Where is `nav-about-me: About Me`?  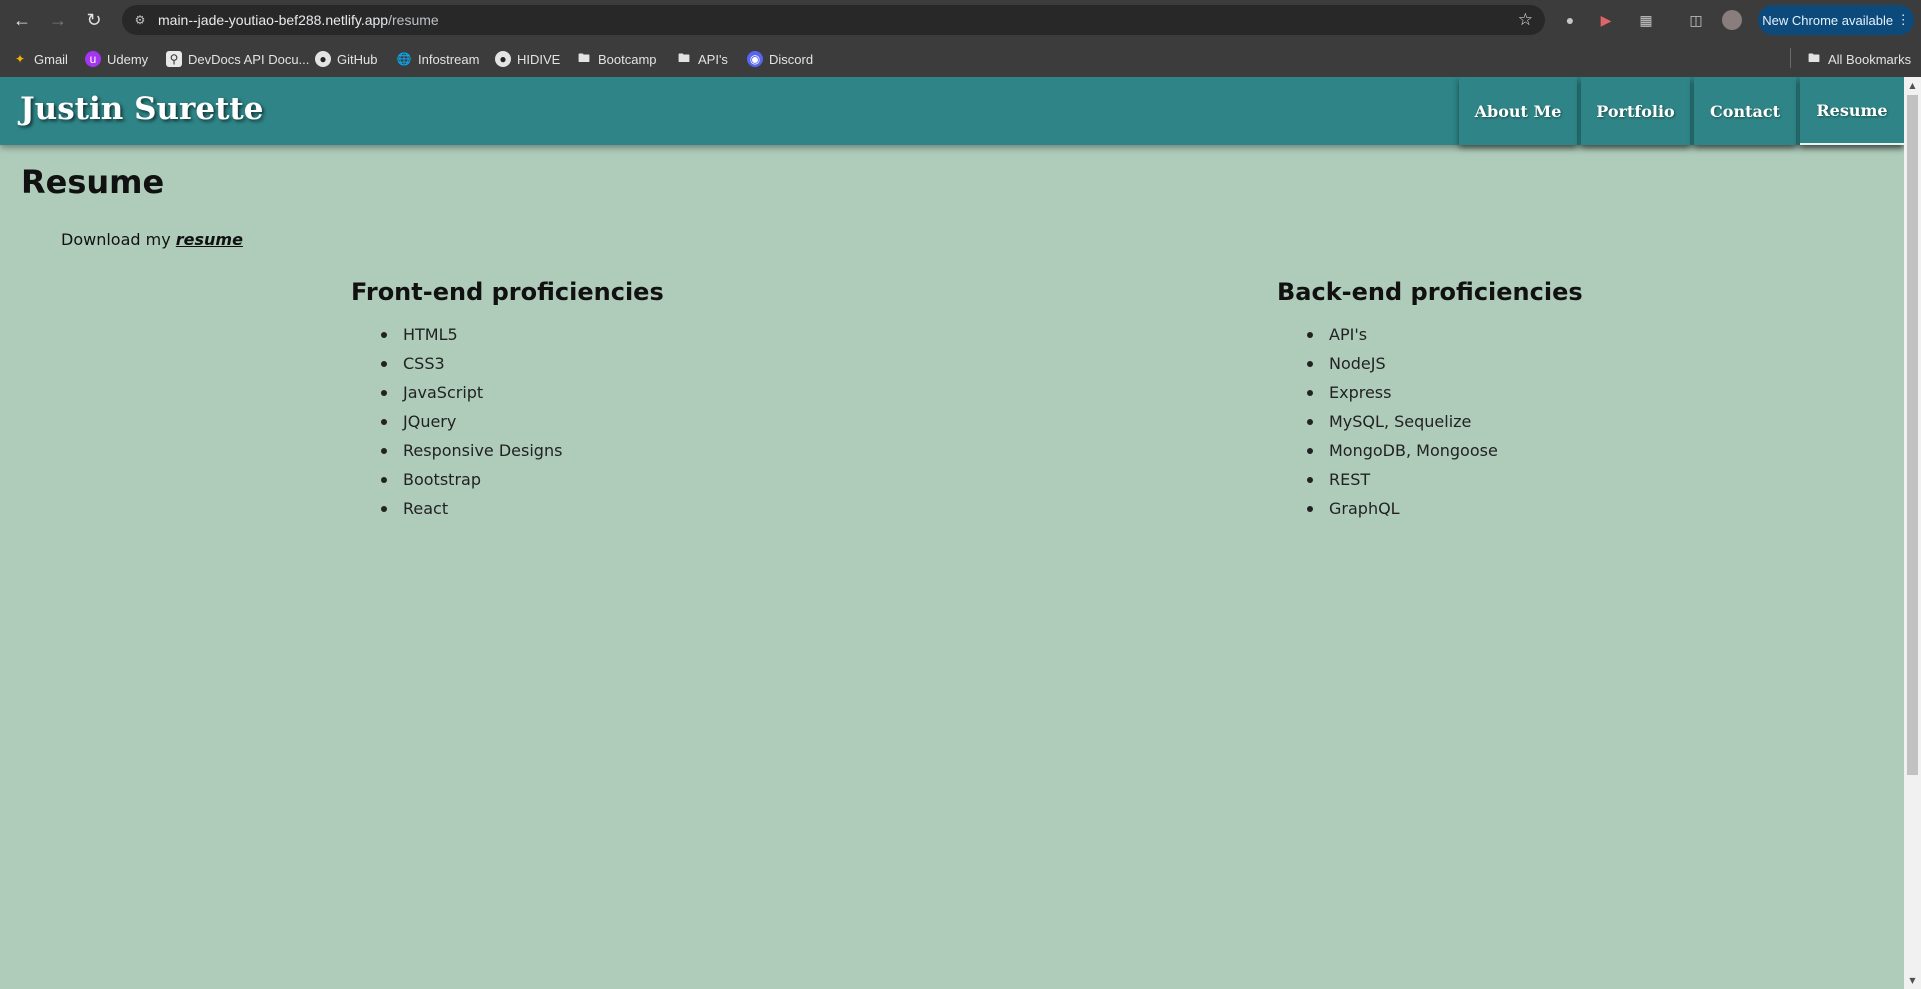
nav-about-me: About Me is located at coordinates (1518, 111).